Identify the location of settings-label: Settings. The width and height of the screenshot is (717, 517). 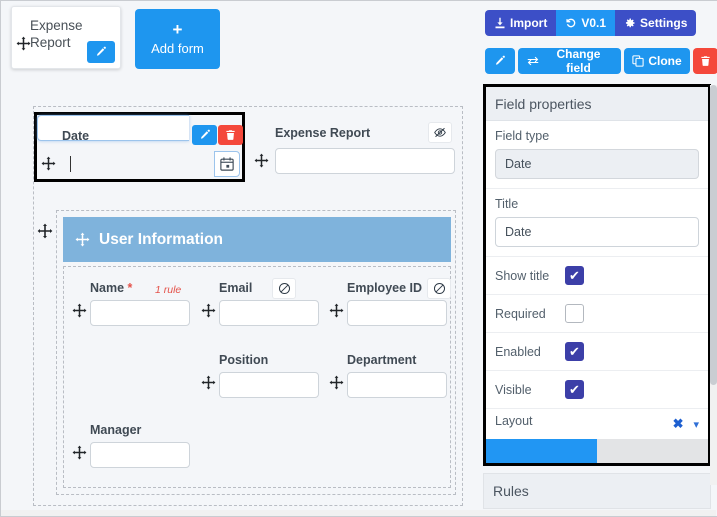
(664, 23).